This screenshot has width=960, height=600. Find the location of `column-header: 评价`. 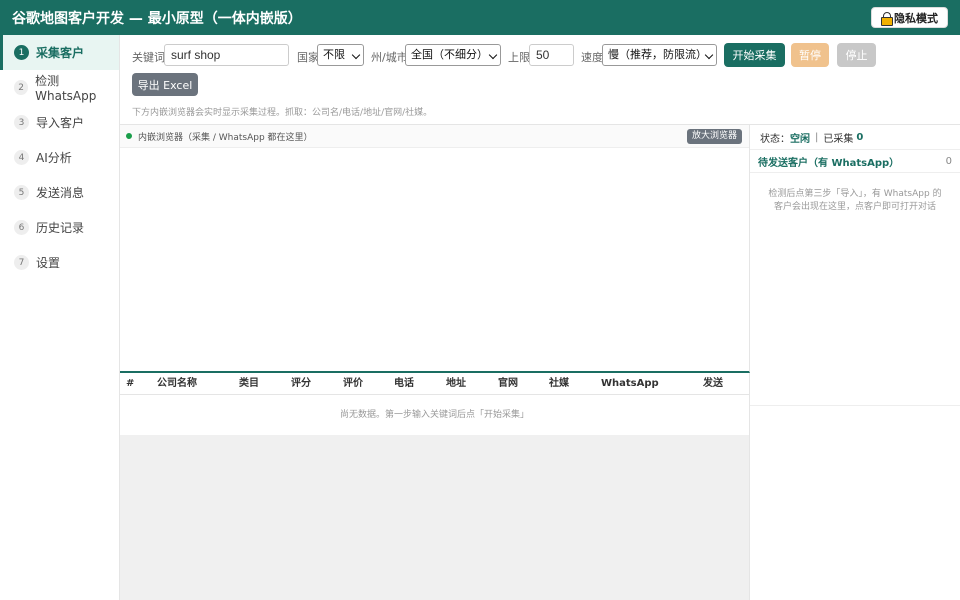

column-header: 评价 is located at coordinates (353, 383).